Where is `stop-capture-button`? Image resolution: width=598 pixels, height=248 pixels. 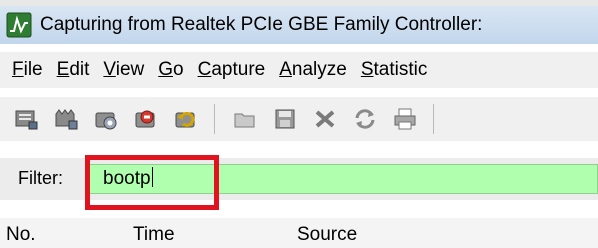
stop-capture-button is located at coordinates (146, 119).